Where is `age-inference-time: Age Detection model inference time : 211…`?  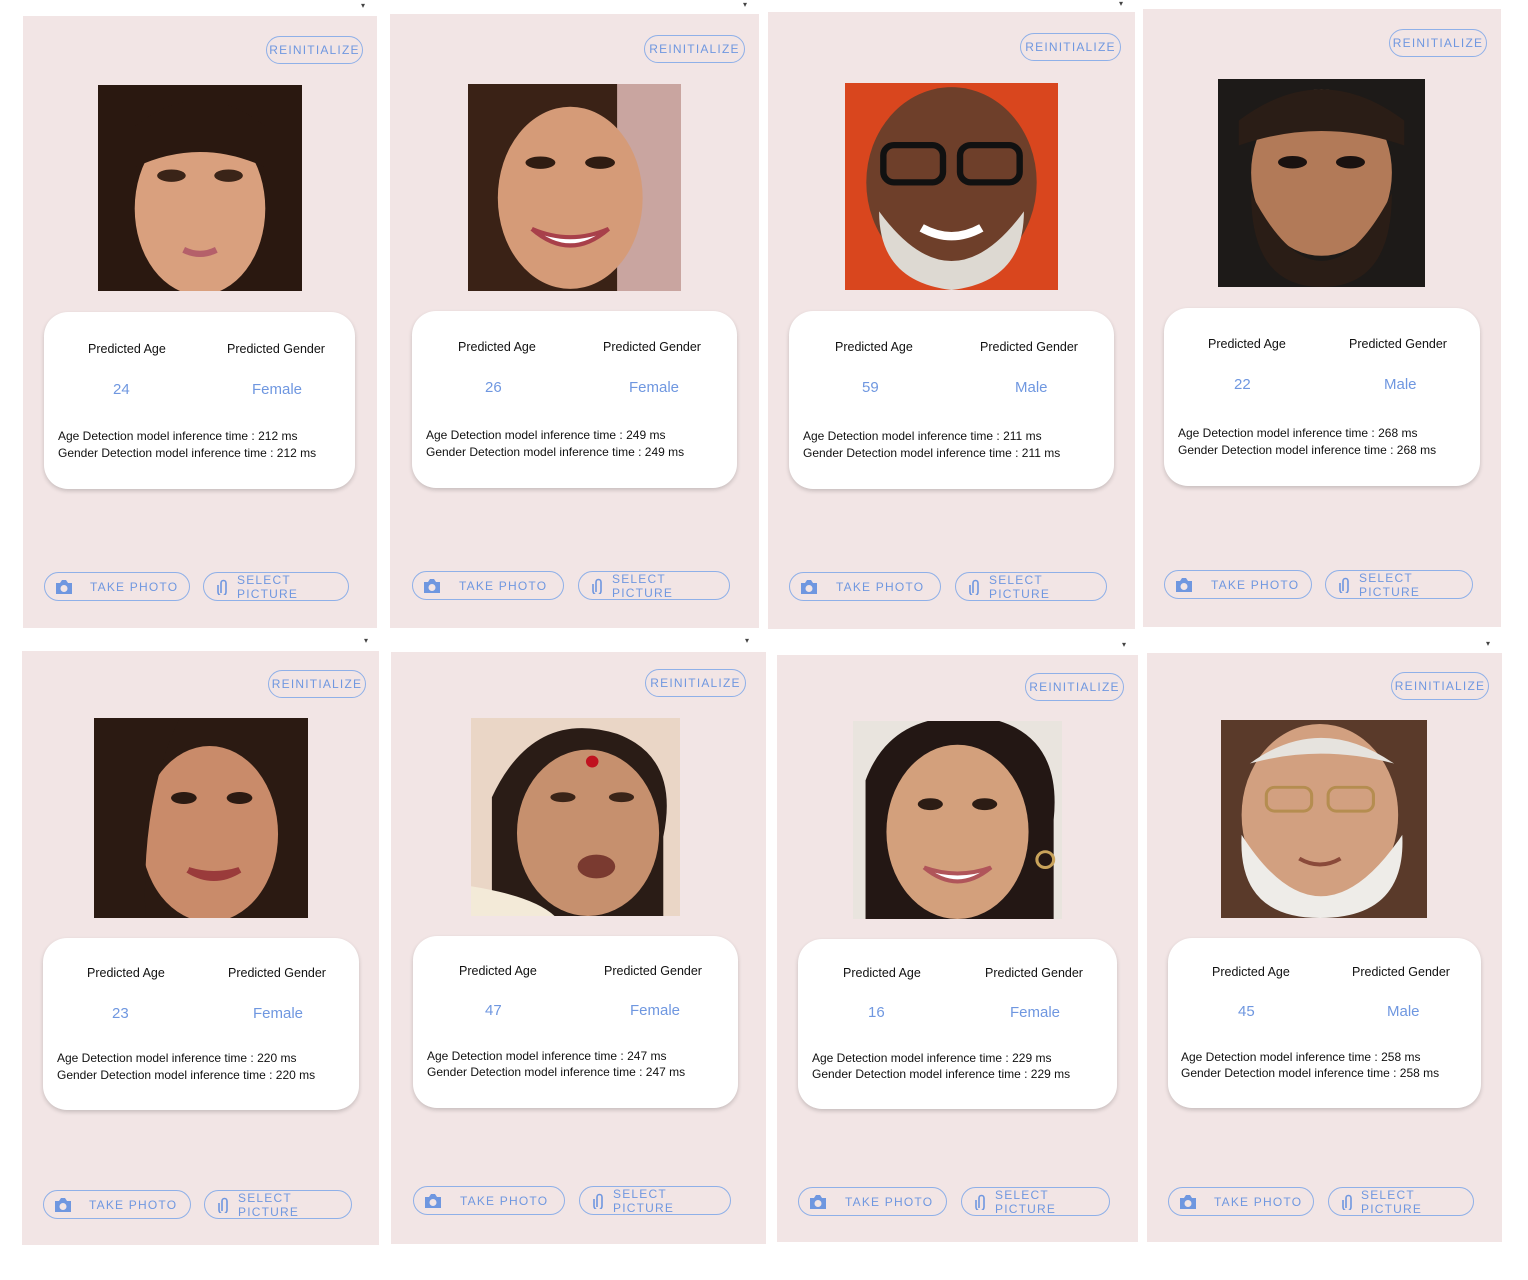
age-inference-time: Age Detection model inference time : 211… is located at coordinates (922, 436).